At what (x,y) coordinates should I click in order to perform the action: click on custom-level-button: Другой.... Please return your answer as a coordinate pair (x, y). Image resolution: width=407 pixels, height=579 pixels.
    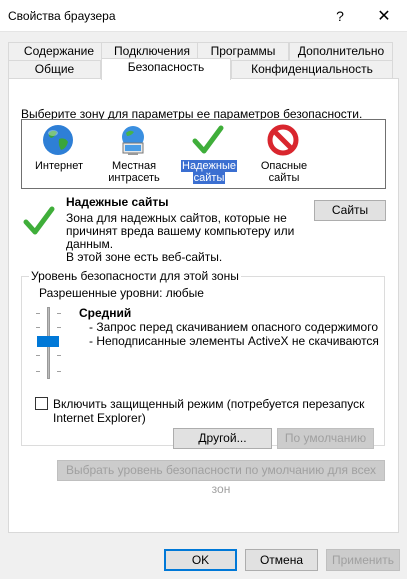
    Looking at the image, I should click on (222, 438).